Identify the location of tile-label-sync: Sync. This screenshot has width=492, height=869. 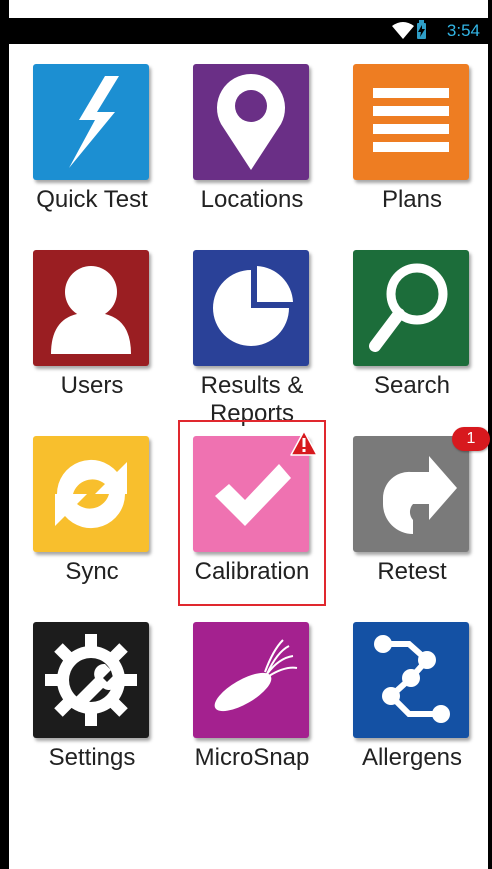
(92, 571).